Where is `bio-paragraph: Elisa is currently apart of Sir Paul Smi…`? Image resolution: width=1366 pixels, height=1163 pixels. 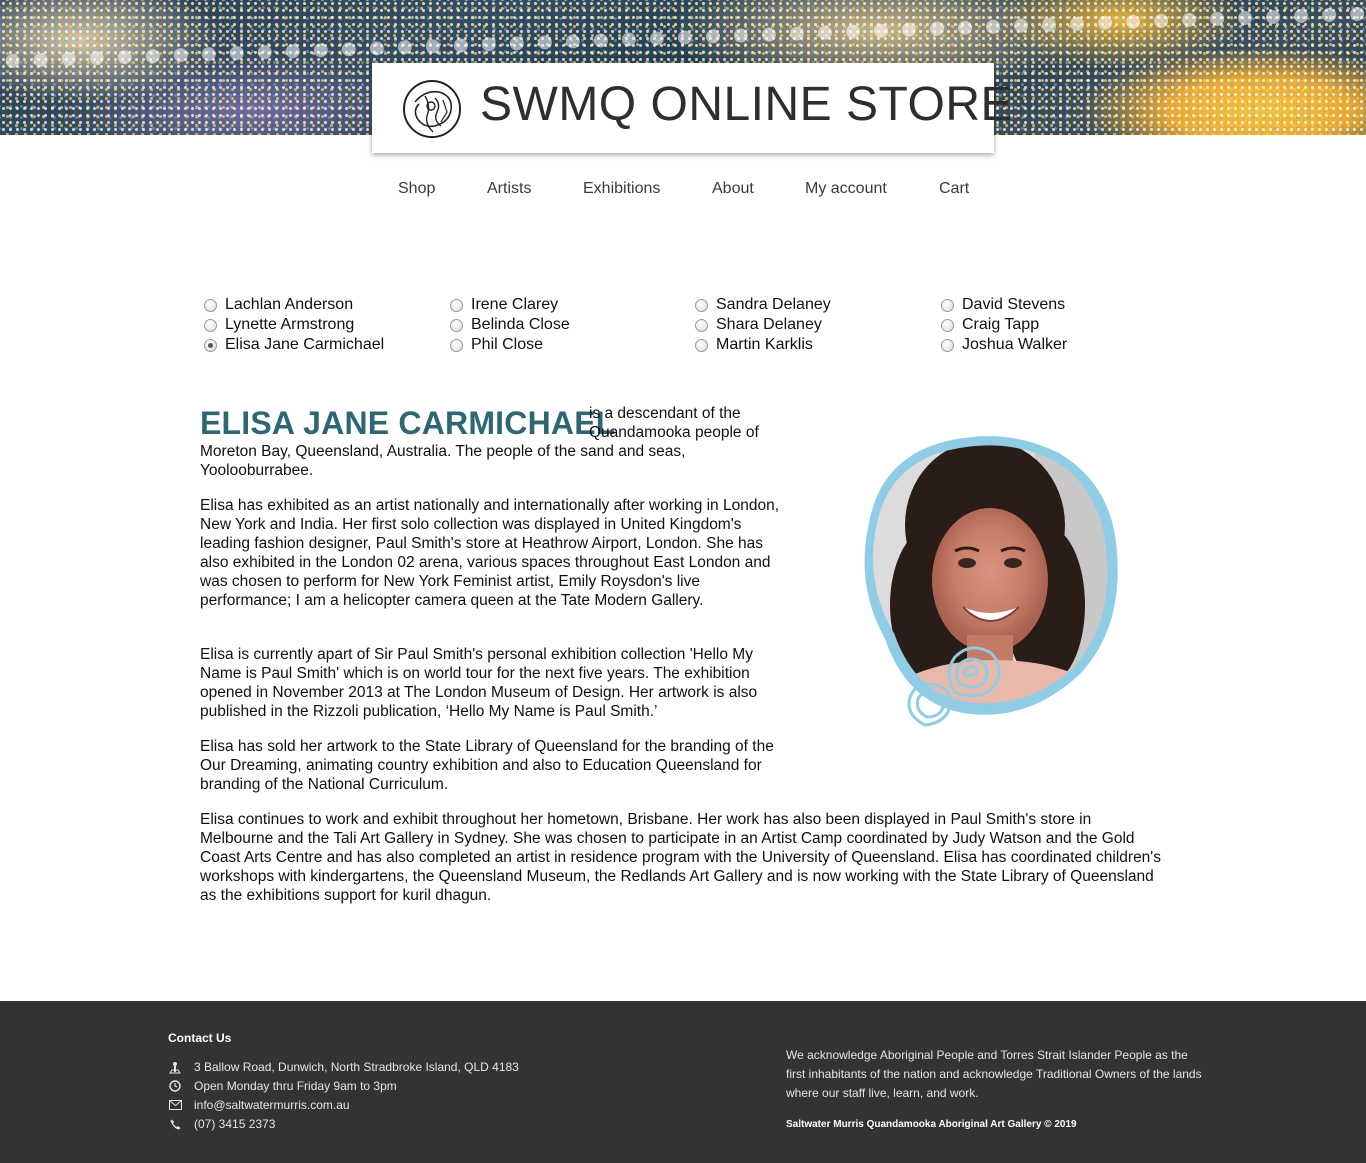
bio-paragraph: Elisa is currently apart of Sir Paul Smi… is located at coordinates (479, 683).